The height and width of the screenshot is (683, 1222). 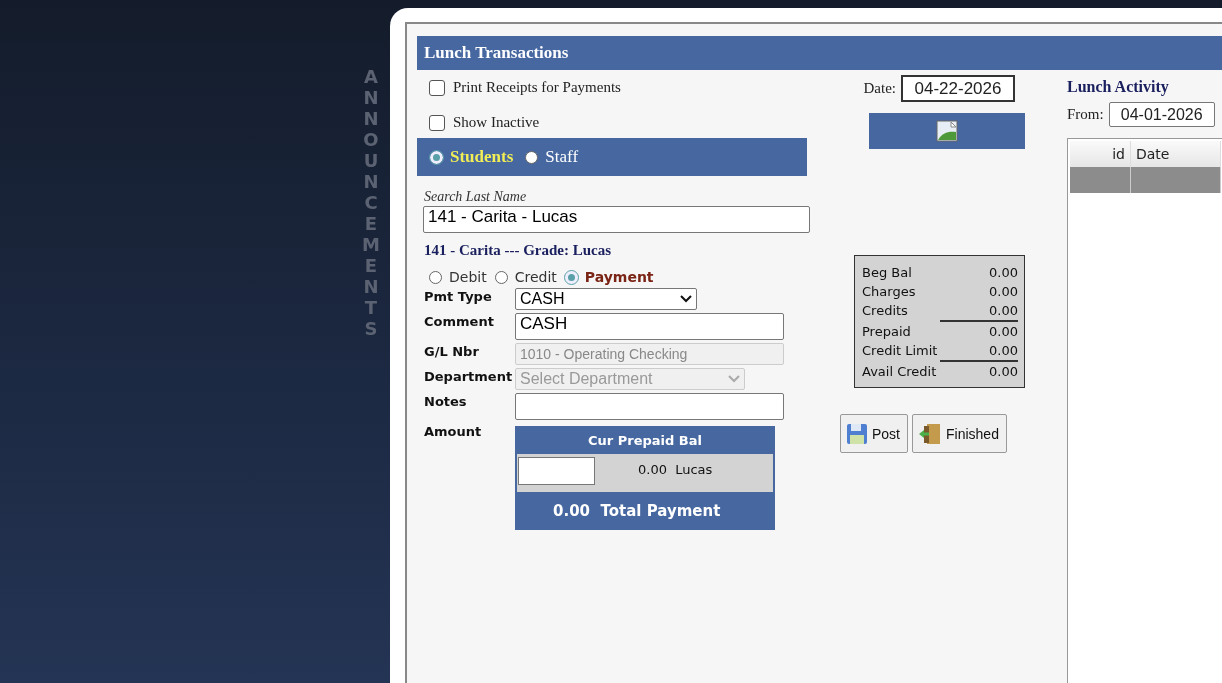 What do you see at coordinates (556, 471) in the screenshot?
I see `amount-field` at bounding box center [556, 471].